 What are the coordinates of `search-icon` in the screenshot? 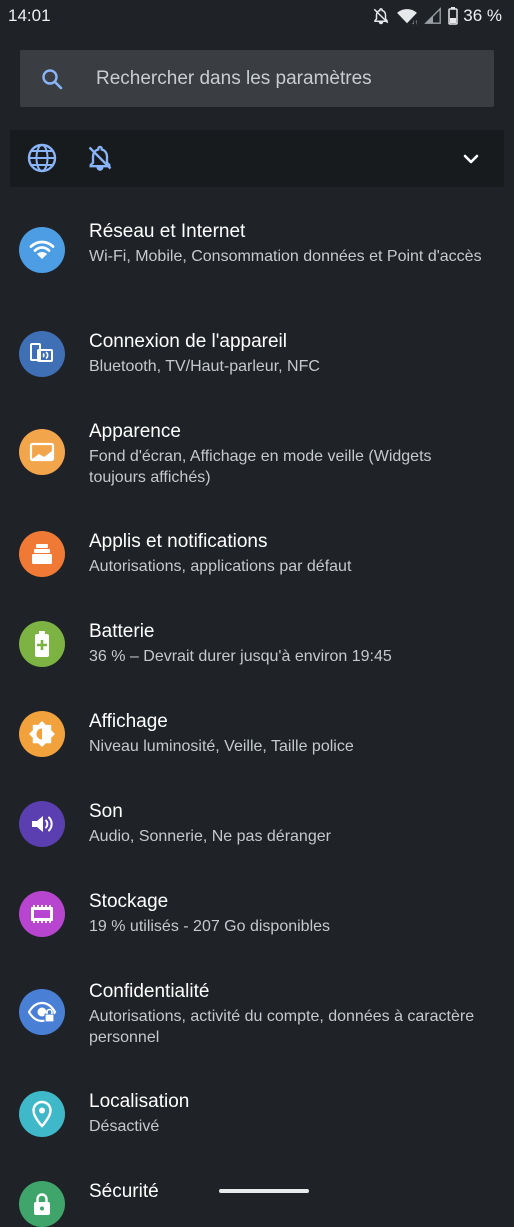 It's located at (52, 81).